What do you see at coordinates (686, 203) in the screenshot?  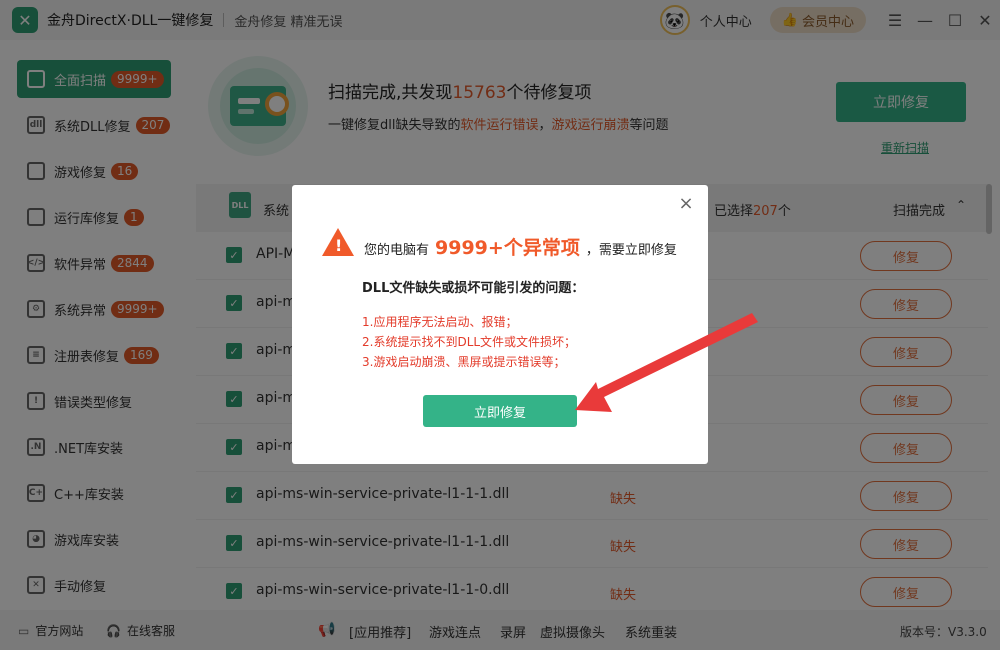 I see `close-icon: ×` at bounding box center [686, 203].